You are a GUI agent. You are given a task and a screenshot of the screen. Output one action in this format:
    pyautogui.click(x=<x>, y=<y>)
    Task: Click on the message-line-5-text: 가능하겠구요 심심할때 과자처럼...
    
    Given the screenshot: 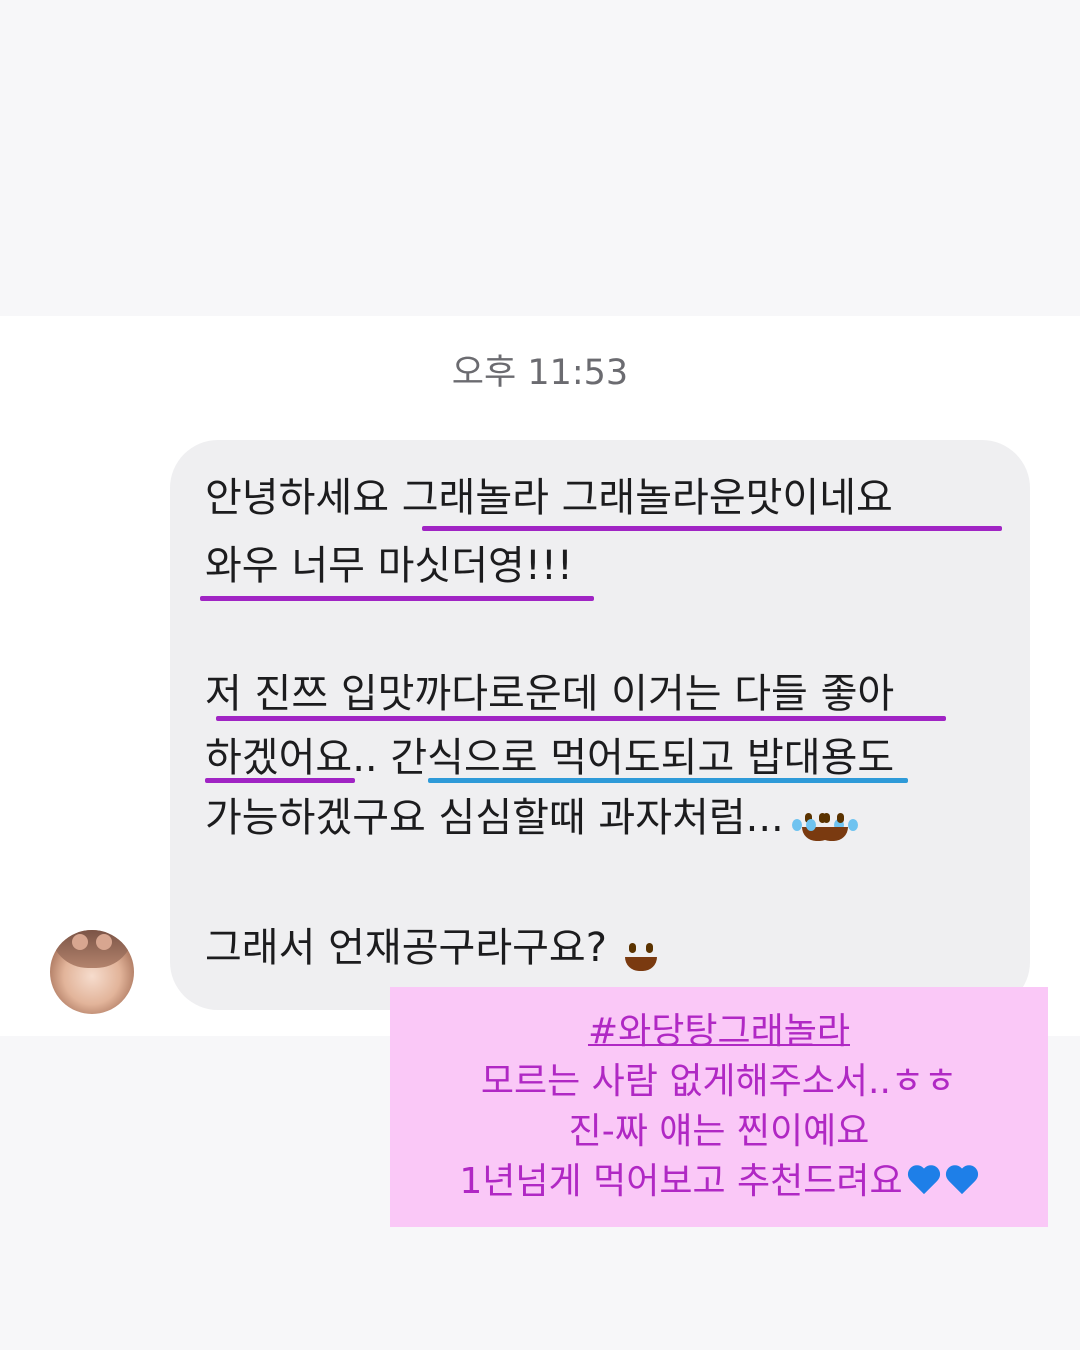 What is the action you would take?
    pyautogui.click(x=494, y=818)
    